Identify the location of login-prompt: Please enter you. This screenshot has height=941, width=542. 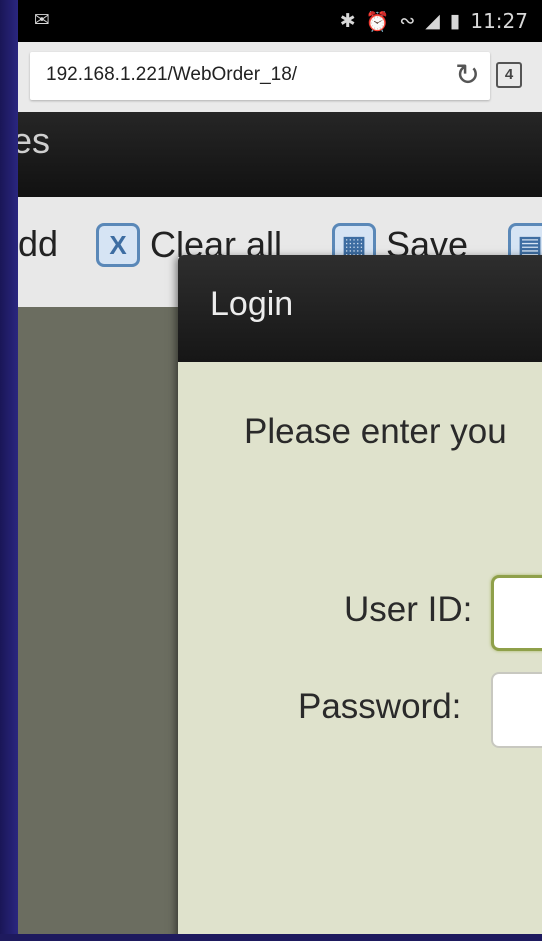
(375, 431).